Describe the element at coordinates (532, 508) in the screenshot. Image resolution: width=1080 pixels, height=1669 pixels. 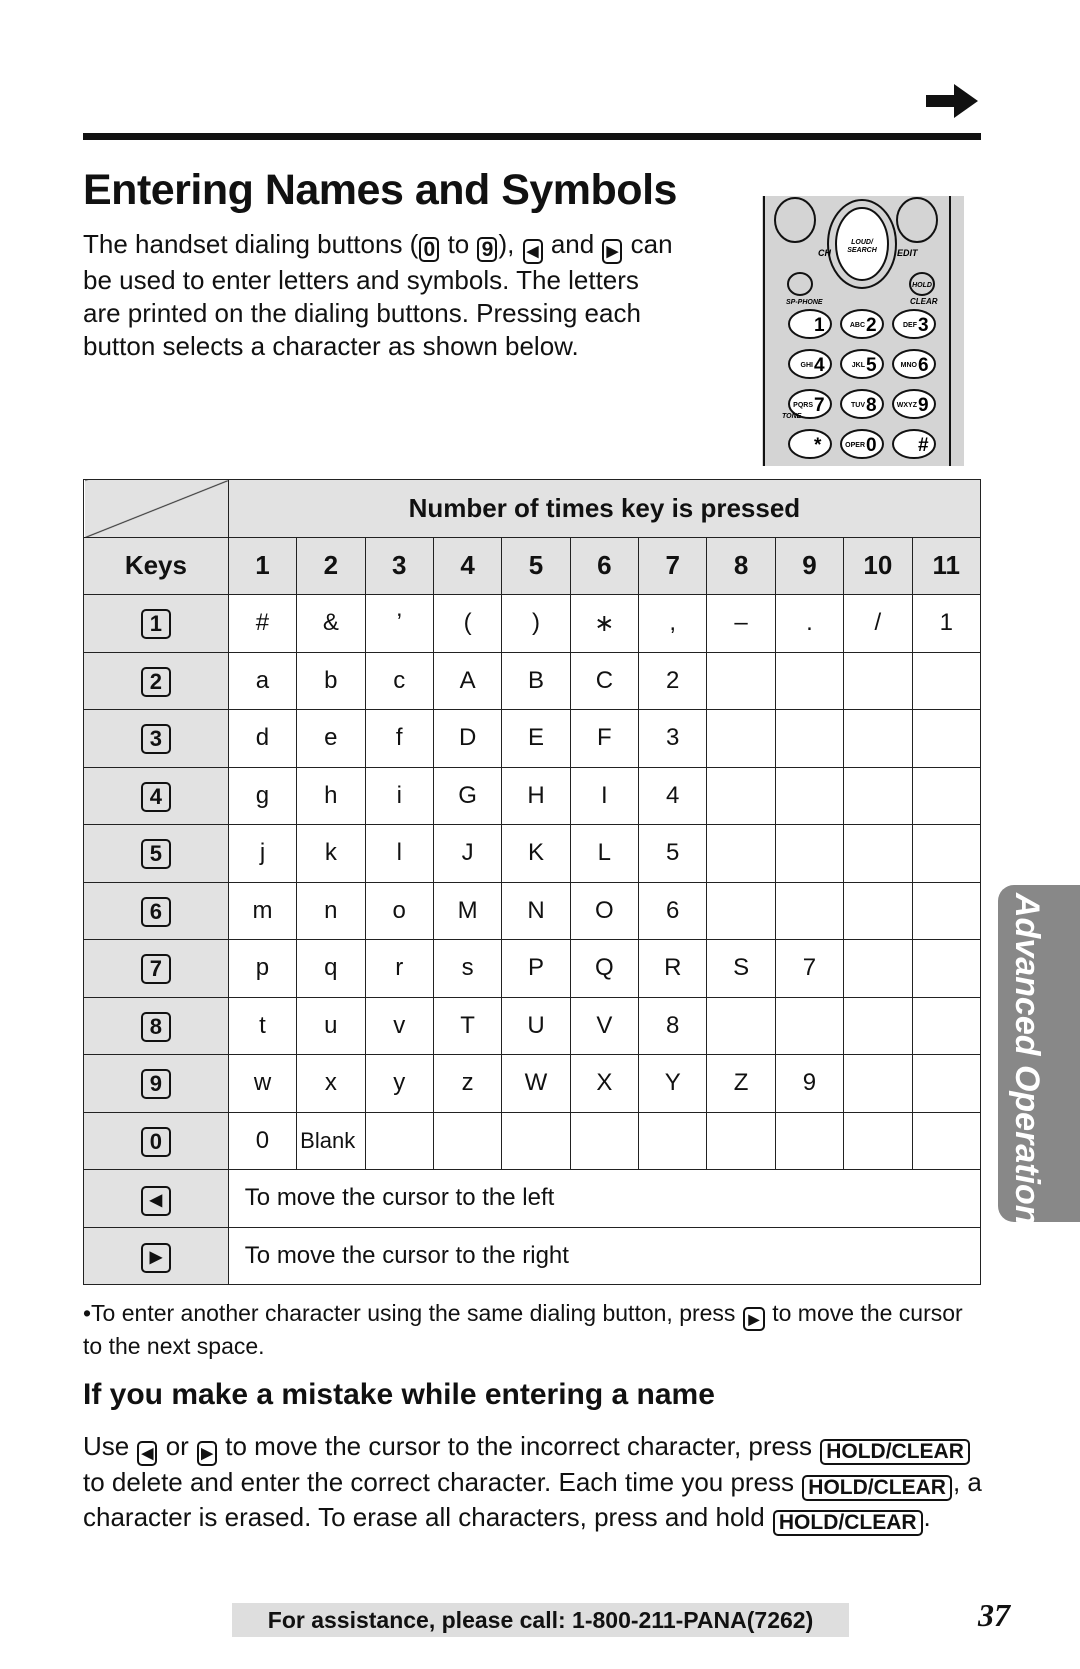
I see `header-row: Number of times key is pressed` at that location.